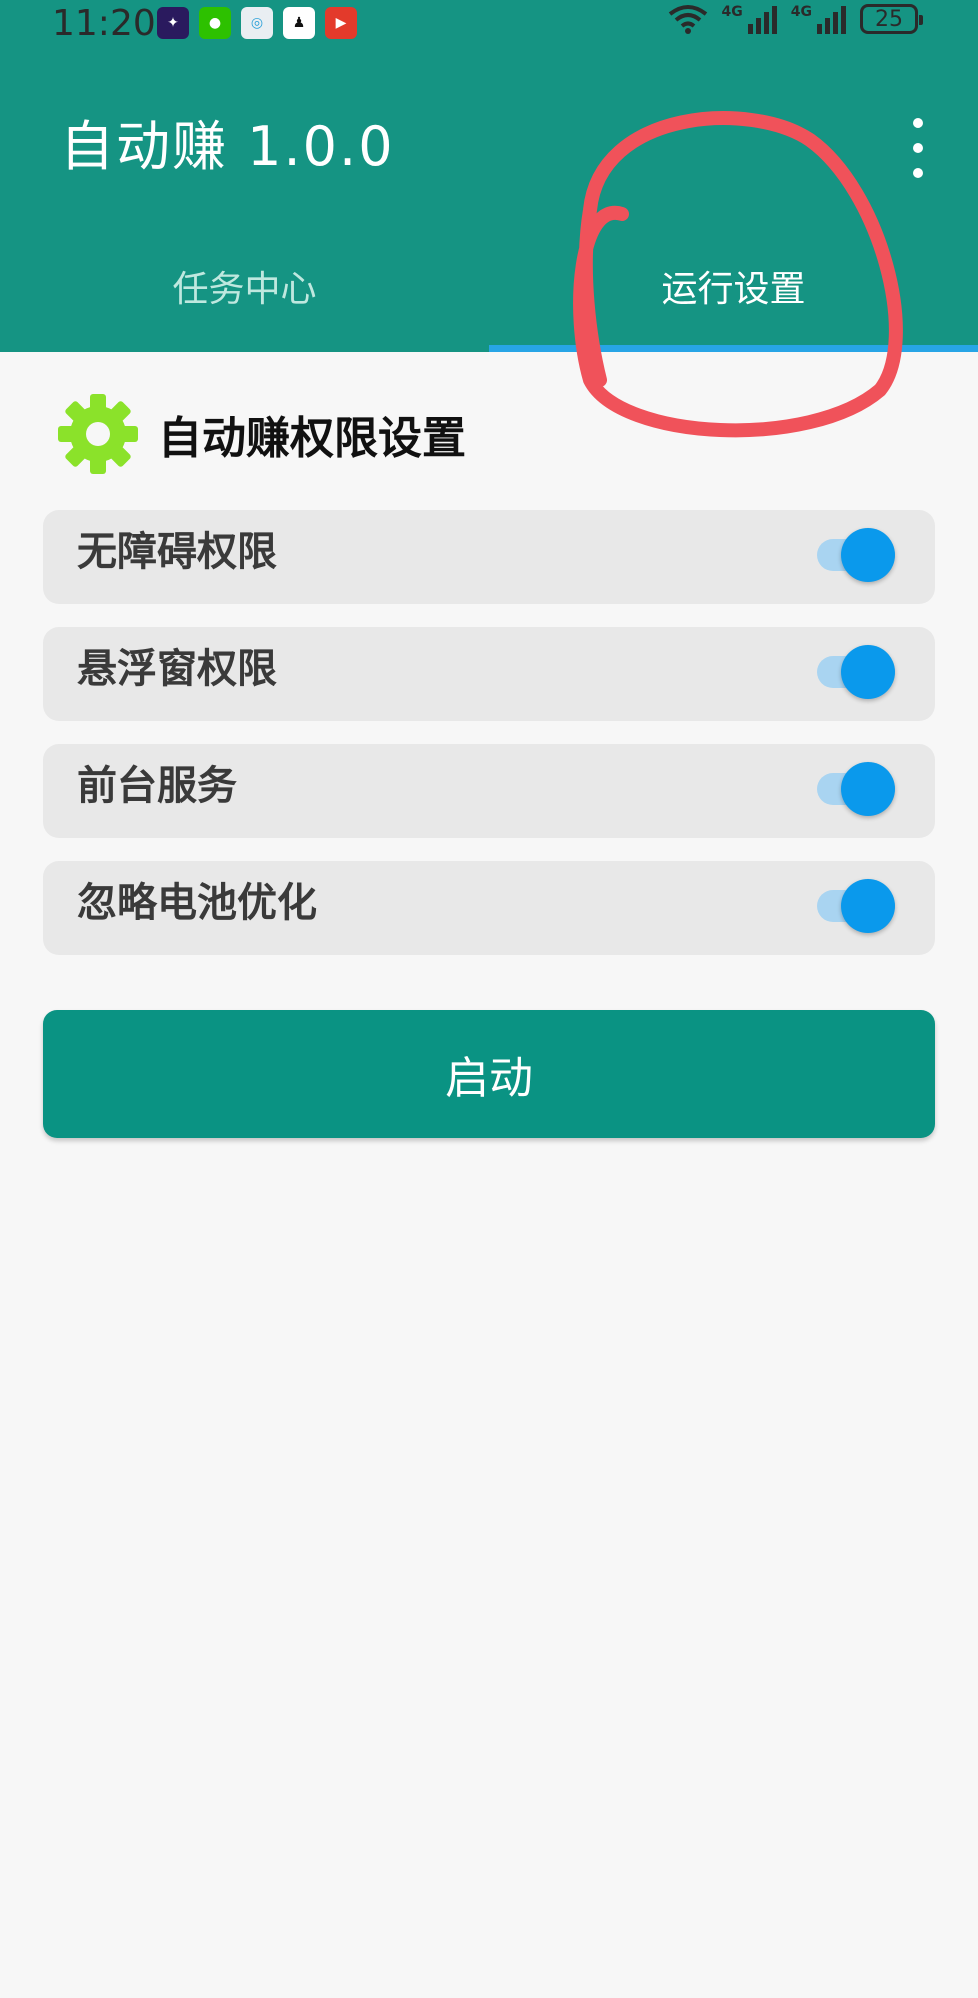 Image resolution: width=978 pixels, height=1998 pixels. I want to click on tab-run-settings: 运行设置, so click(733, 301).